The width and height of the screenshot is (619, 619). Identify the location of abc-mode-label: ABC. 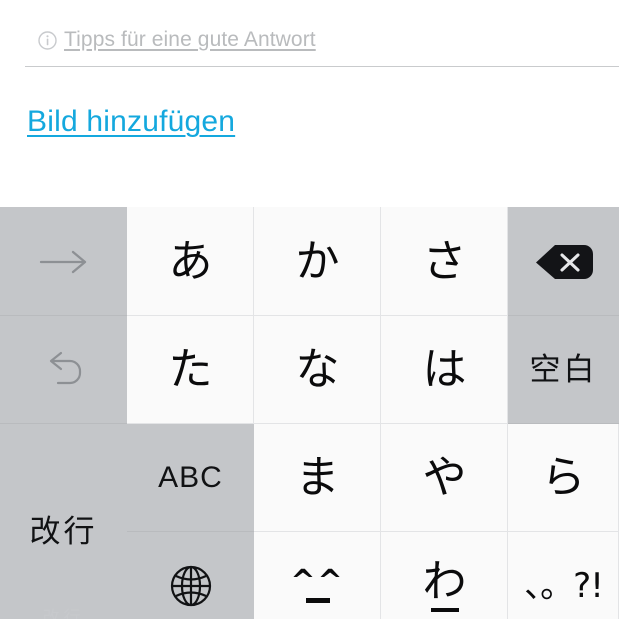
(190, 477).